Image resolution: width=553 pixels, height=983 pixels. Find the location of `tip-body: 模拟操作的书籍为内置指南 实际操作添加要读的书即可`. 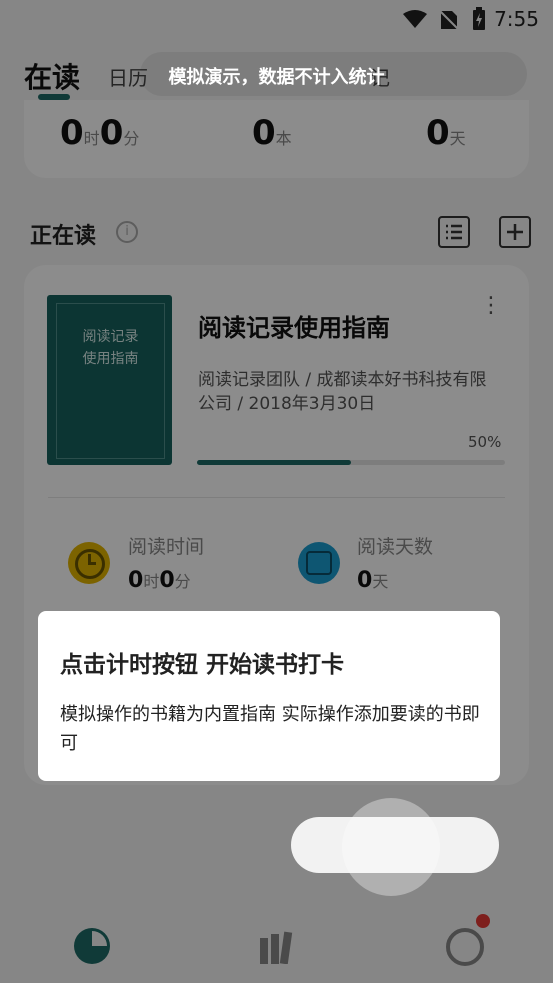

tip-body: 模拟操作的书籍为内置指南 实际操作添加要读的书即可 is located at coordinates (270, 729).